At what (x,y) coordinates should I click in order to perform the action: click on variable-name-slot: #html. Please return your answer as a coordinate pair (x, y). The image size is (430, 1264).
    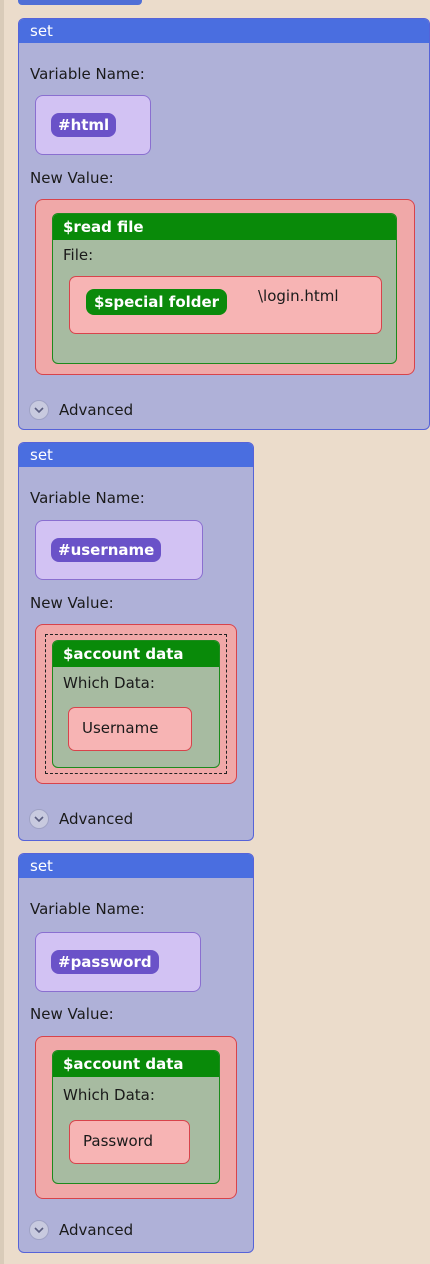
    Looking at the image, I should click on (93, 125).